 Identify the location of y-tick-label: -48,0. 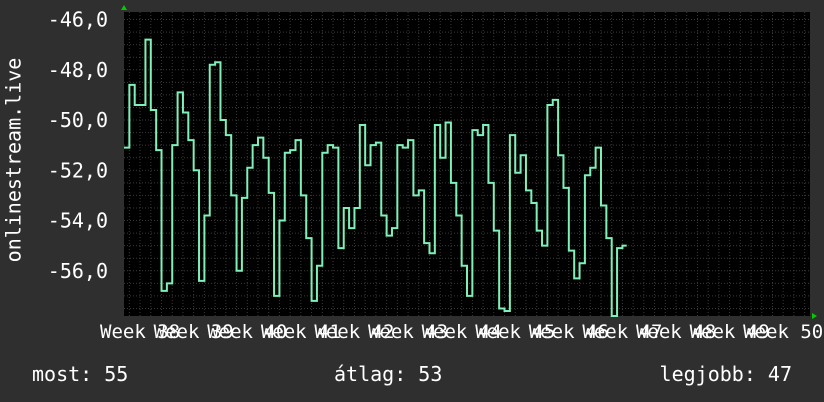
(78, 70).